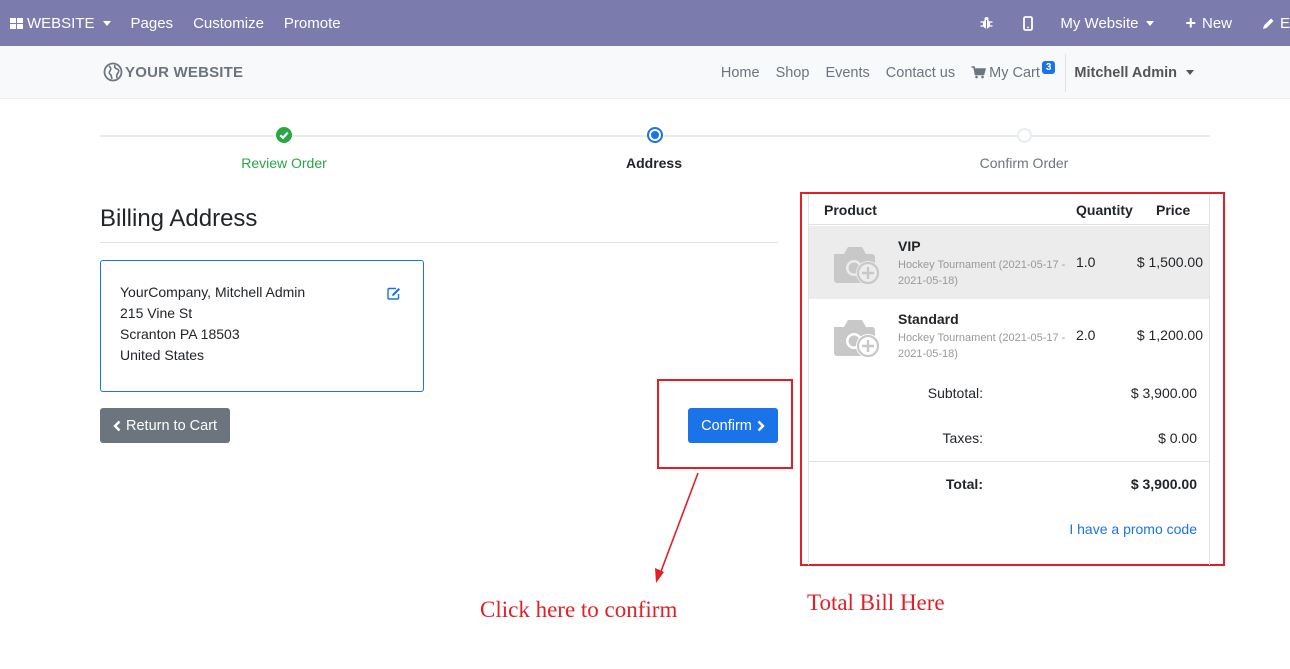 The image size is (1290, 669). What do you see at coordinates (1190, 23) in the screenshot?
I see `plus-icon: +` at bounding box center [1190, 23].